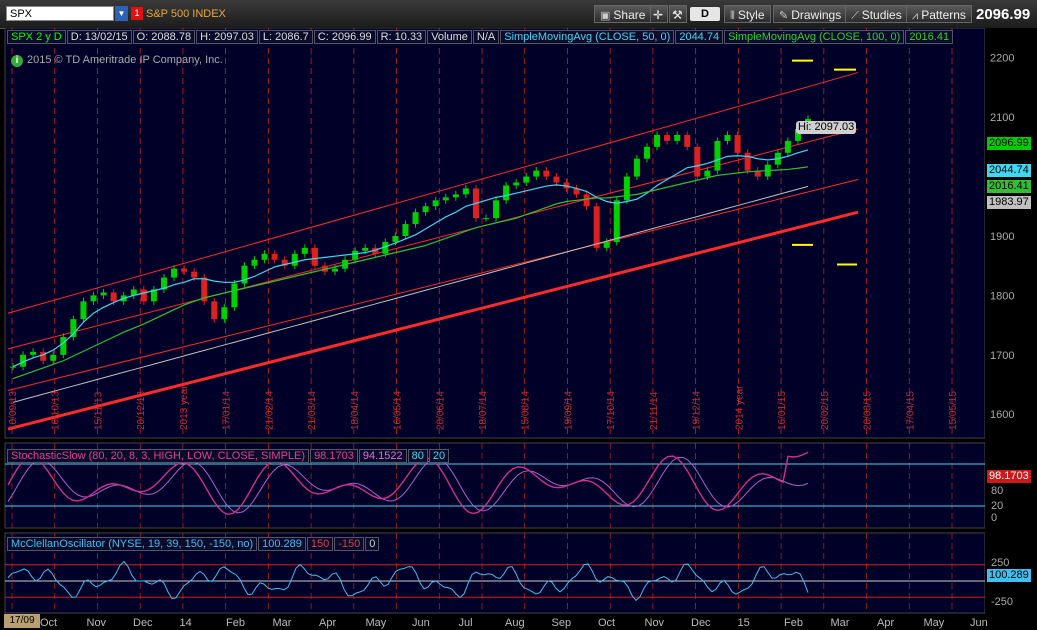 Image resolution: width=1037 pixels, height=630 pixels. I want to click on pencil-icon: ✎, so click(784, 16).